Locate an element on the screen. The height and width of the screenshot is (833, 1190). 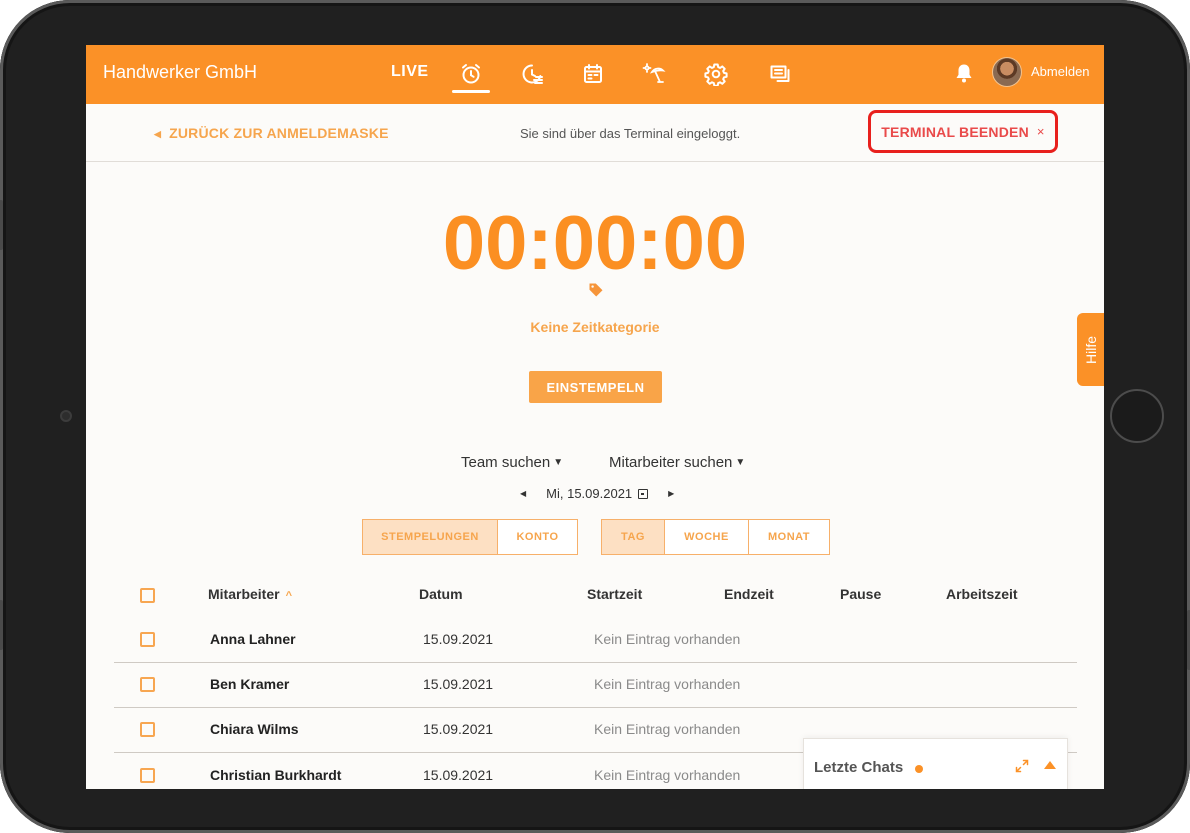
timer-display: 00:00:00 is located at coordinates (595, 243).